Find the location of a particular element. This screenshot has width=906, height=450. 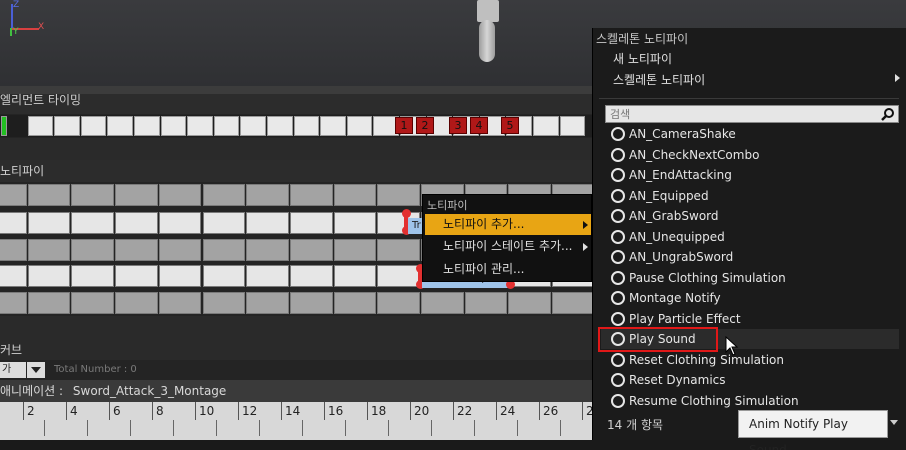

notify-pin-knob is located at coordinates (406, 213).